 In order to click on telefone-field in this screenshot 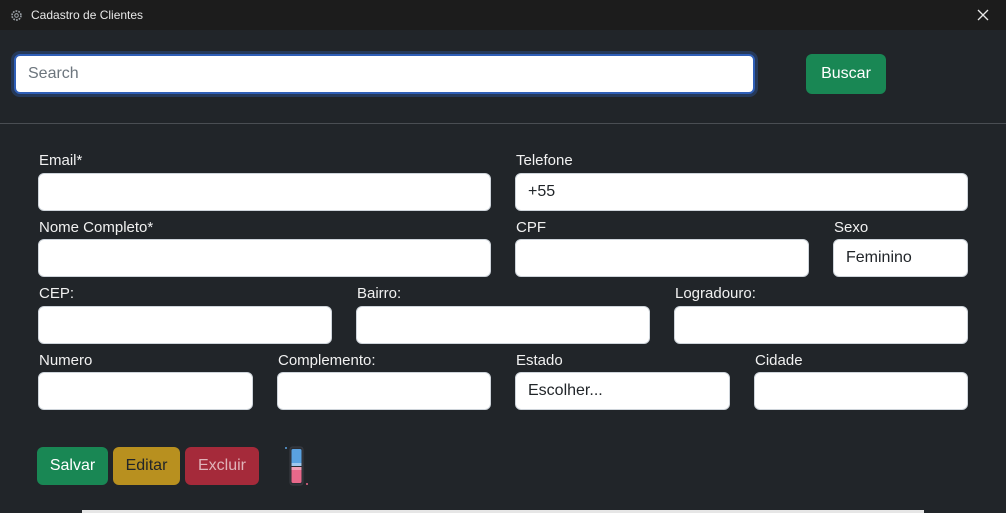, I will do `click(741, 192)`.